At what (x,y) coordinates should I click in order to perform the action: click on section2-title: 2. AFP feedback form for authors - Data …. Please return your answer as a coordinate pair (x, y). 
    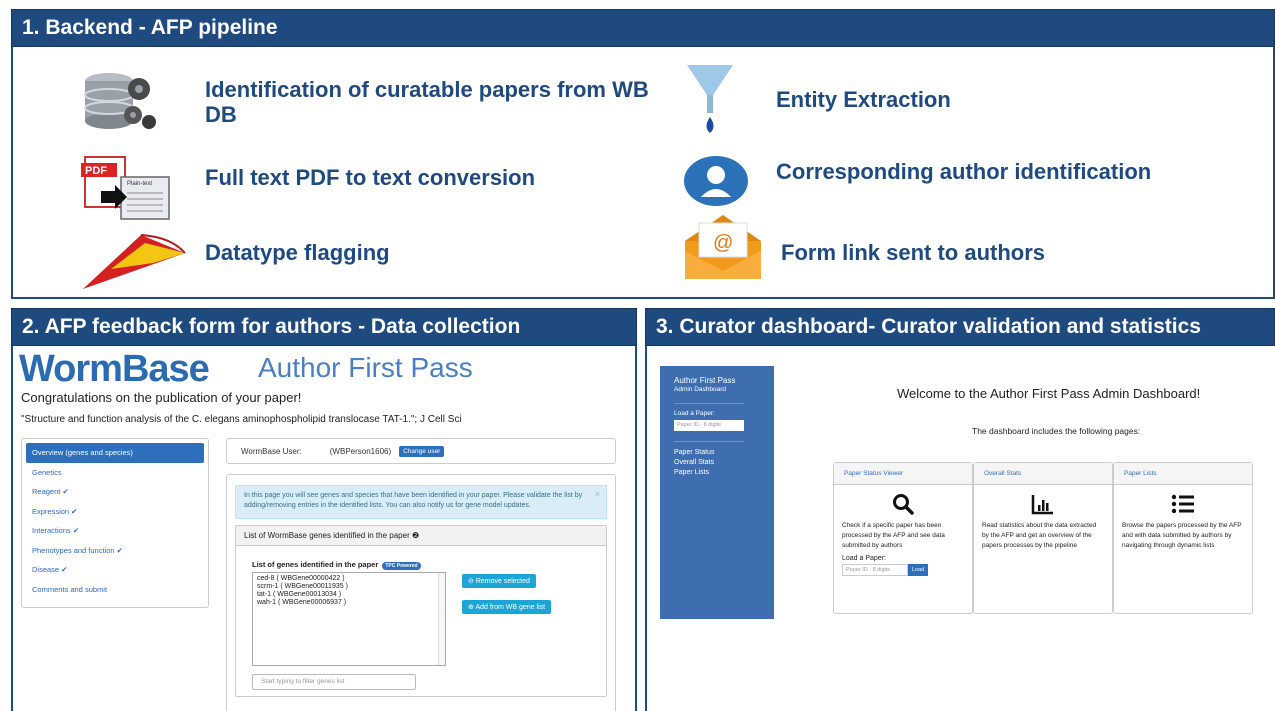
    Looking at the image, I should click on (271, 326).